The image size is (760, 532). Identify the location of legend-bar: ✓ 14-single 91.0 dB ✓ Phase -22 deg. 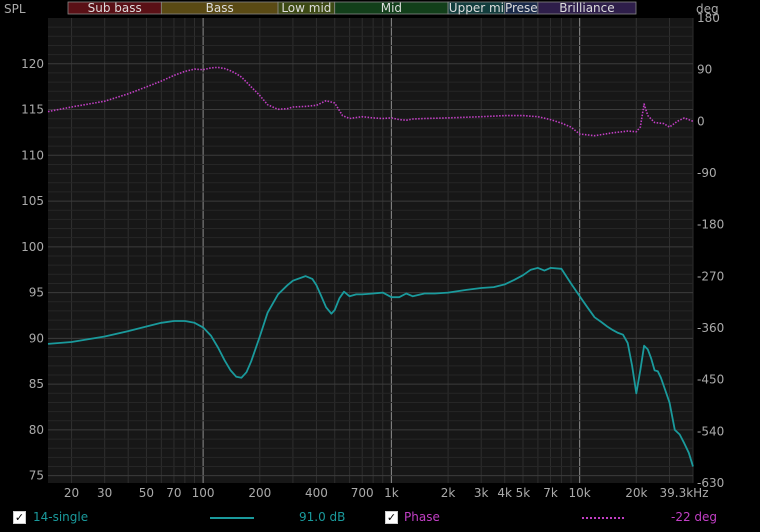
(380, 519).